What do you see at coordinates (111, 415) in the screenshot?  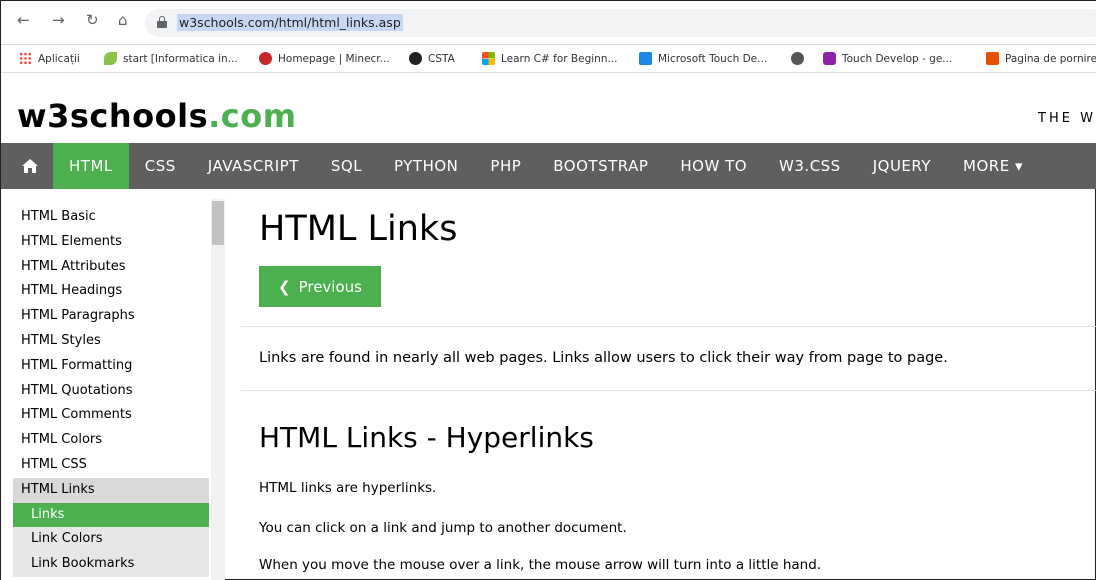 I see `sidebar-item-html-comments: HTML Comments` at bounding box center [111, 415].